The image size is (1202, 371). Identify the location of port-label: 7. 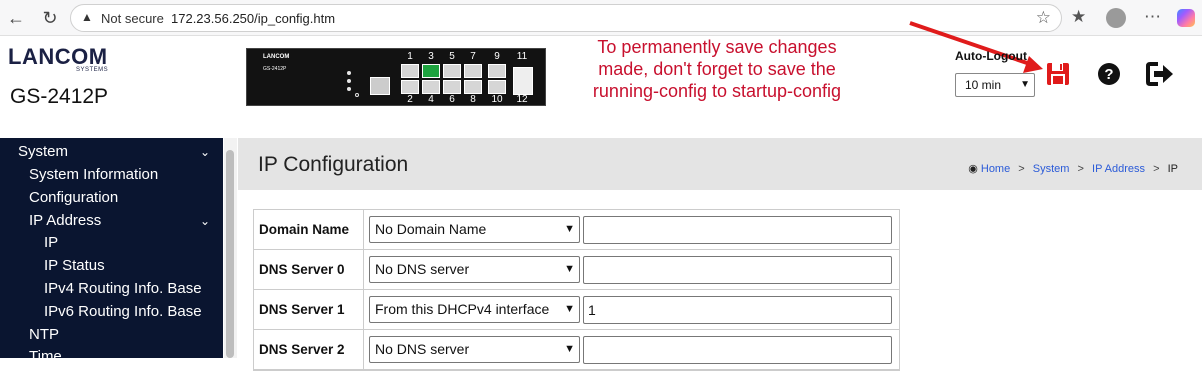
(473, 56).